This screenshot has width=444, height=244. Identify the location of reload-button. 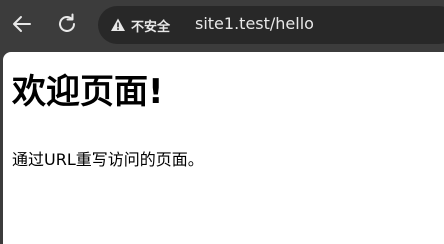
(67, 24).